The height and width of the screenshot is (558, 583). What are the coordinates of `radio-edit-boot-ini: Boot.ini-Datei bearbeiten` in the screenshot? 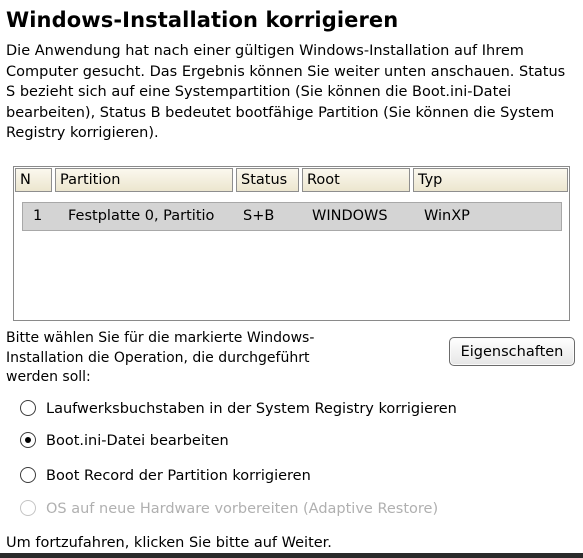 It's located at (290, 441).